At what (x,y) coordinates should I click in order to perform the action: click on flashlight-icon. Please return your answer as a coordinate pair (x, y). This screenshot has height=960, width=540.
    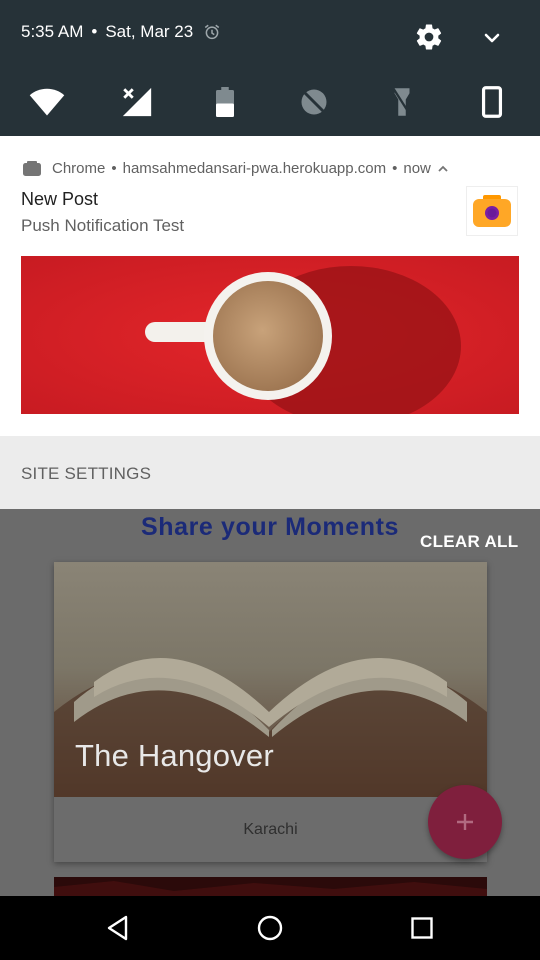
    Looking at the image, I should click on (402, 102).